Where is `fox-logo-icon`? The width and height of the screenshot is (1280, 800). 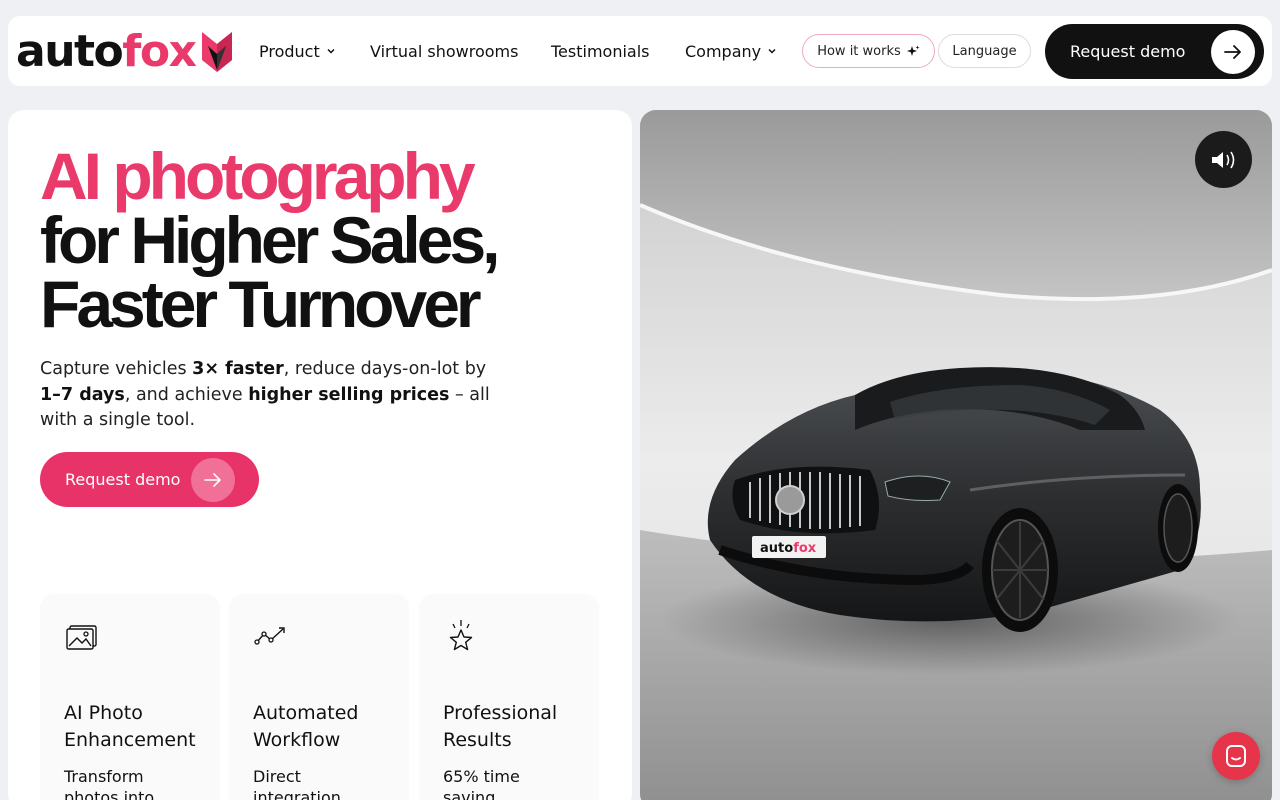 fox-logo-icon is located at coordinates (216, 52).